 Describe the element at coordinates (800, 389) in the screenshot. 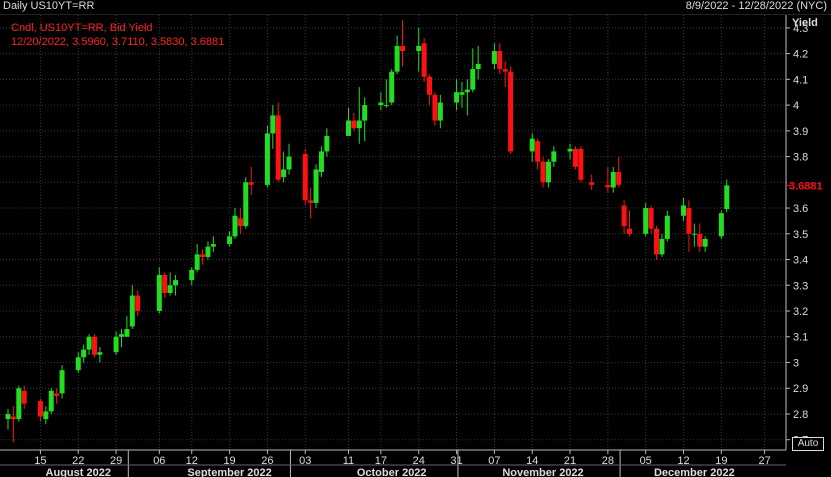

I see `y-tick-label: 2.9` at that location.